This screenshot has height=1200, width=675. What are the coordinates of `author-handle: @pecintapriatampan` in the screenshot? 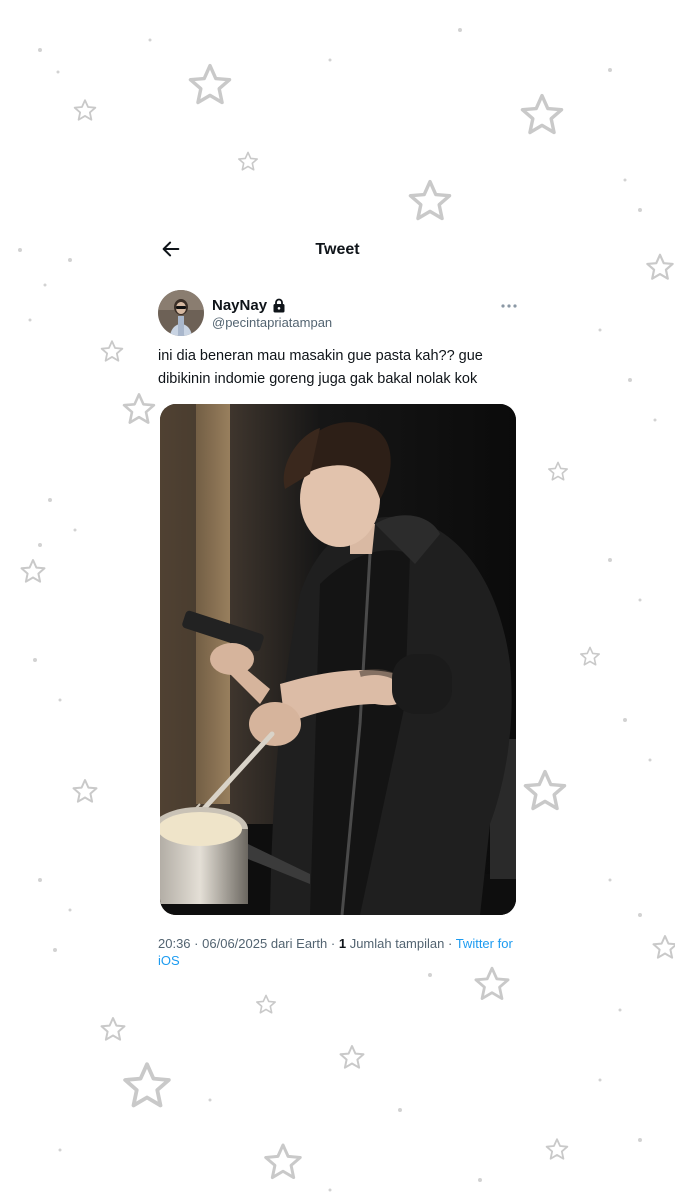 It's located at (272, 322).